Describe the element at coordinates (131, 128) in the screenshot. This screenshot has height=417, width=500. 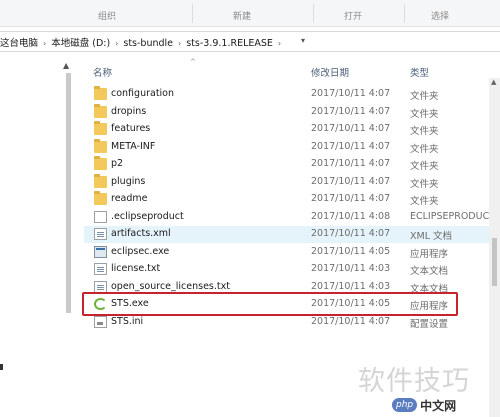
I see `file-name: features` at that location.